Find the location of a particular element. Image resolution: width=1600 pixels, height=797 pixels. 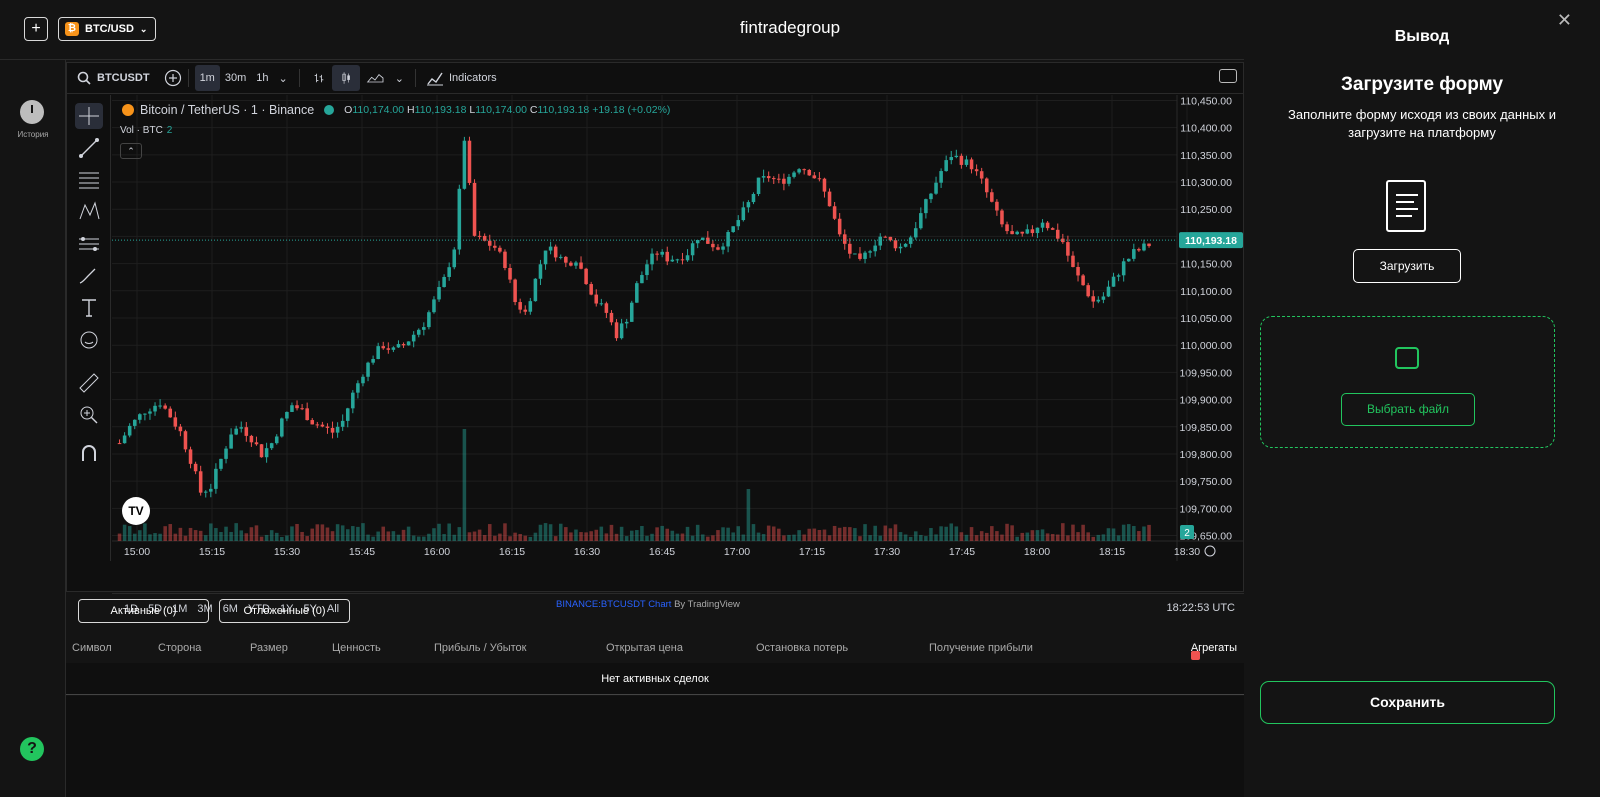

save-button: Сохранить is located at coordinates (1407, 702).